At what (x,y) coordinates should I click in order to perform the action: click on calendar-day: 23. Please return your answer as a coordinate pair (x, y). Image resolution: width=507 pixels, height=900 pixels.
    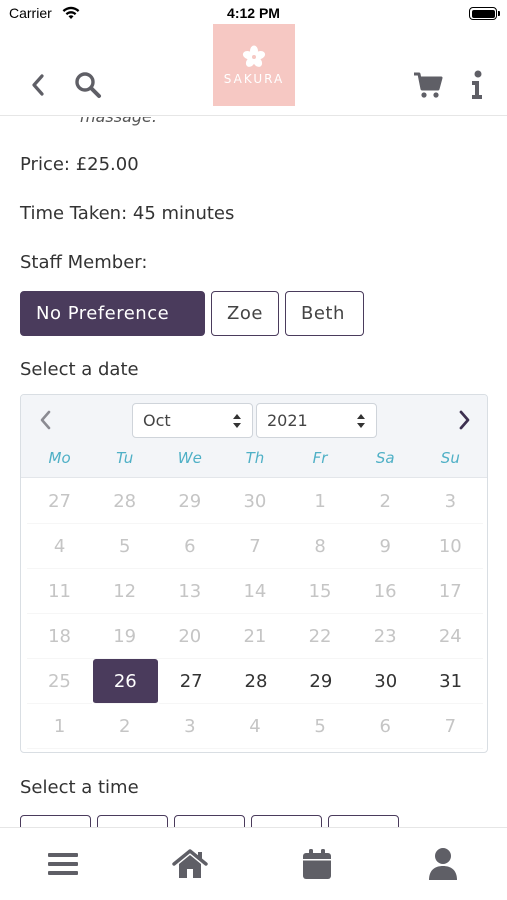
    Looking at the image, I should click on (385, 636).